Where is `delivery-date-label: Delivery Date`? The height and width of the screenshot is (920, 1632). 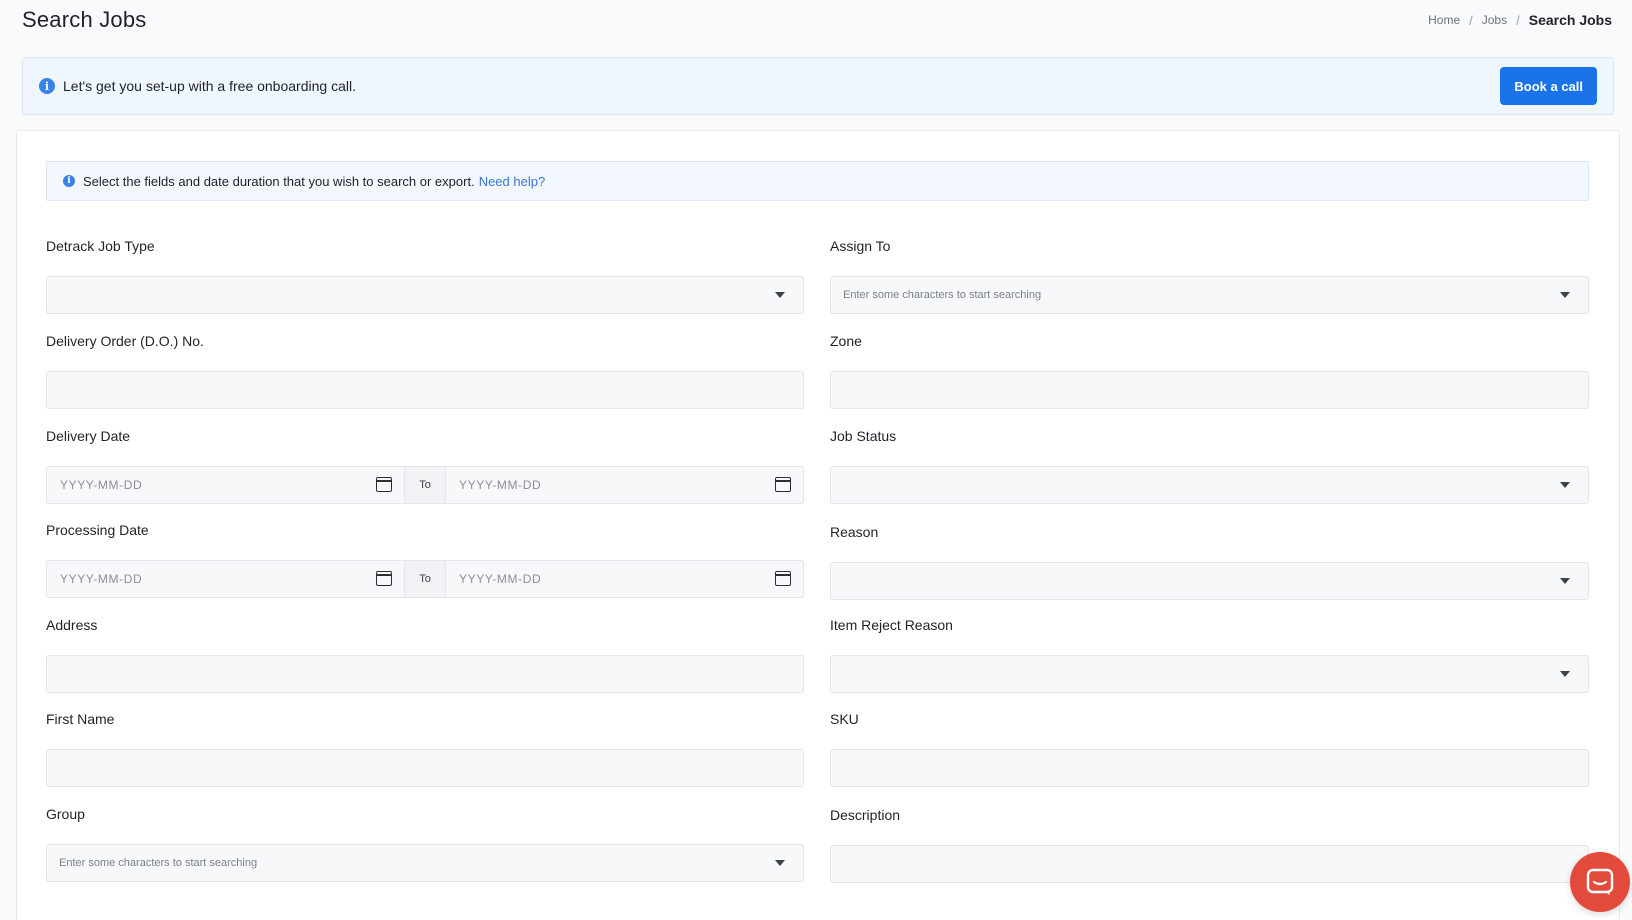
delivery-date-label: Delivery Date is located at coordinates (88, 436).